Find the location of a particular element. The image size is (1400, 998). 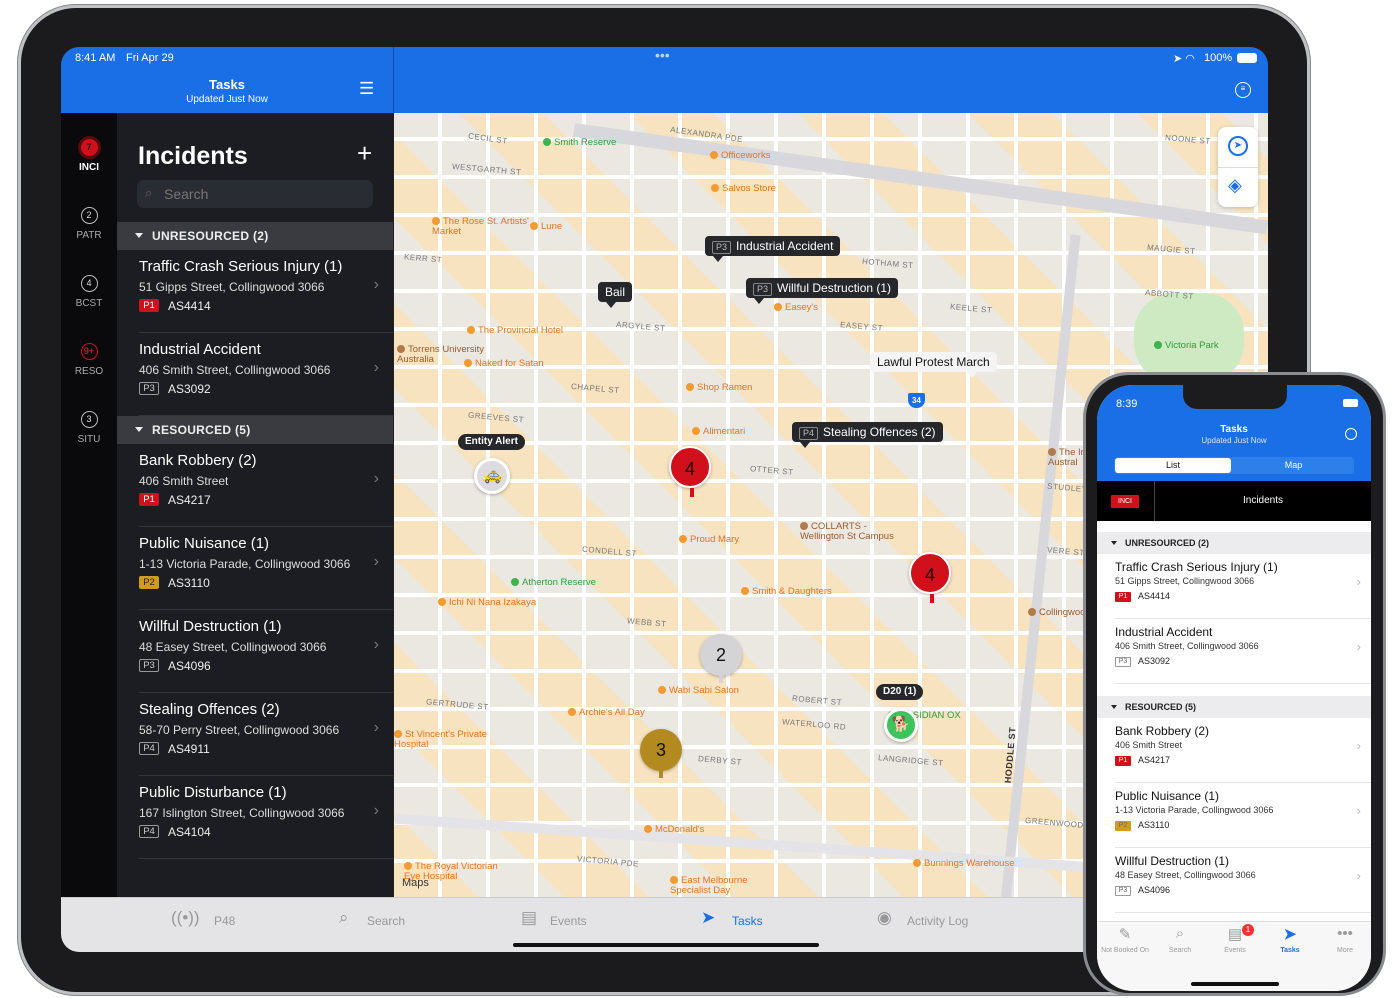

street-label: MAUGIE ST is located at coordinates (1171, 249).